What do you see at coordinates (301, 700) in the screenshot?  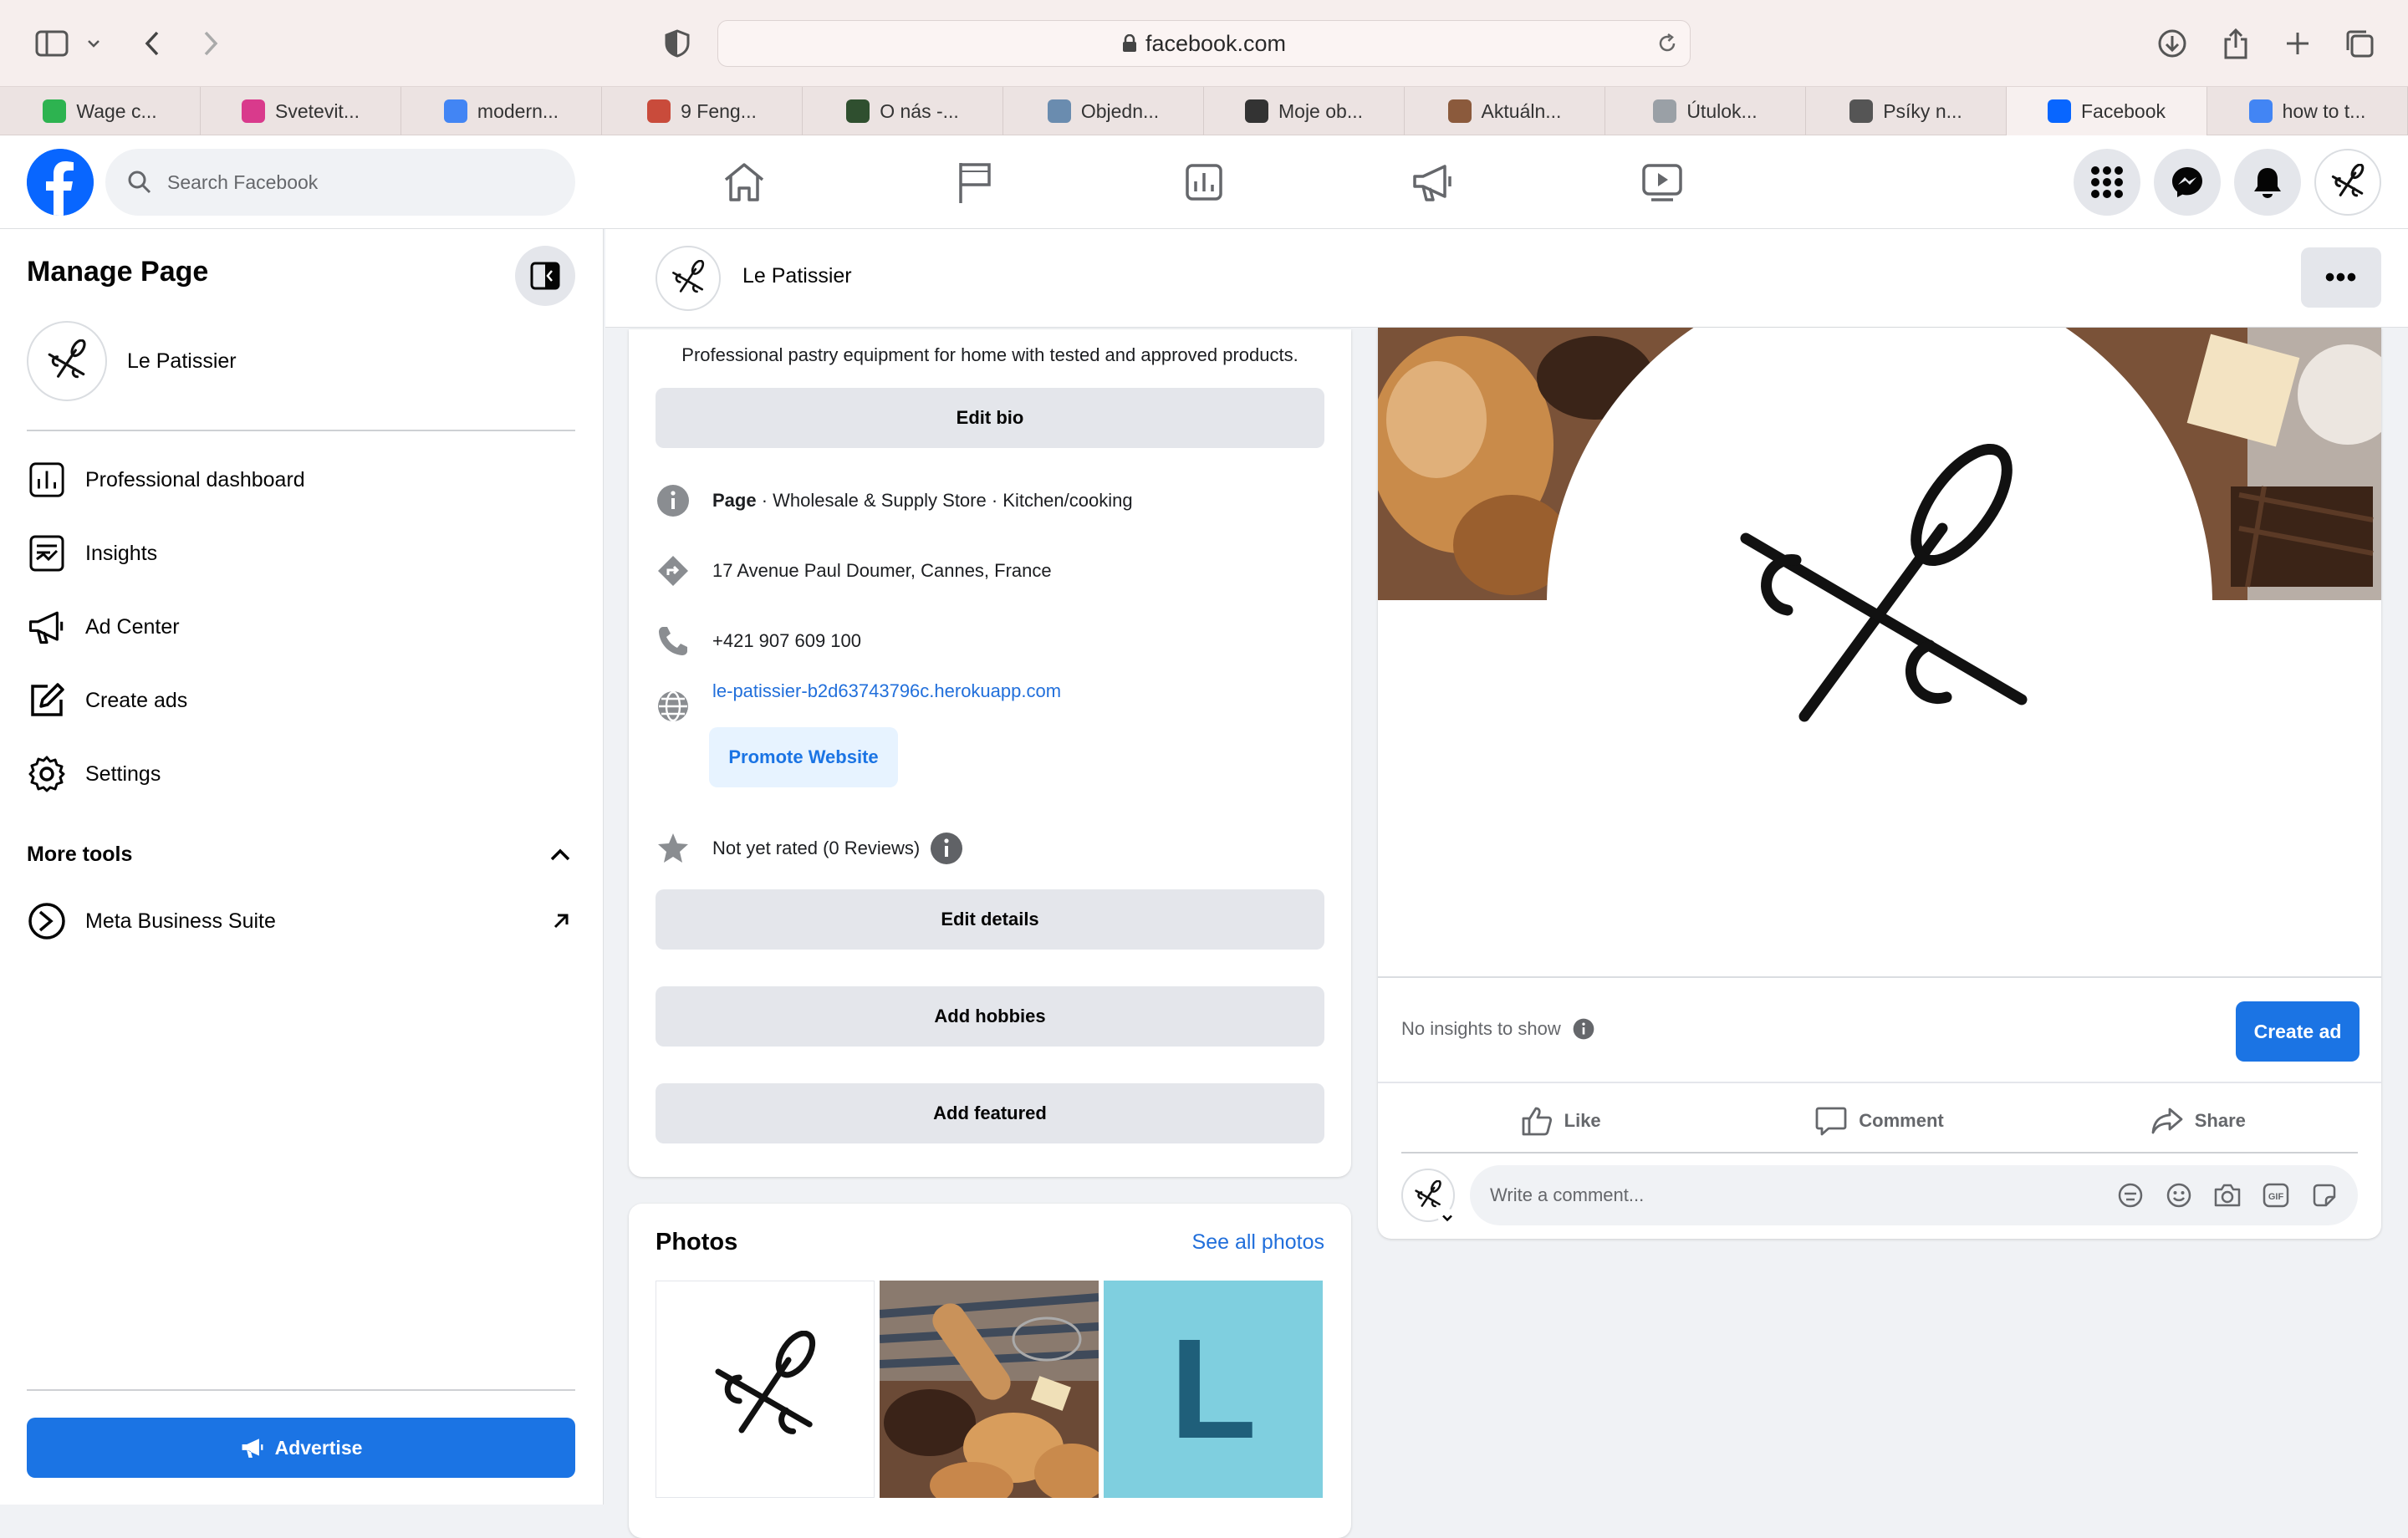 I see `sidebar-item-create-ads: Create ads` at bounding box center [301, 700].